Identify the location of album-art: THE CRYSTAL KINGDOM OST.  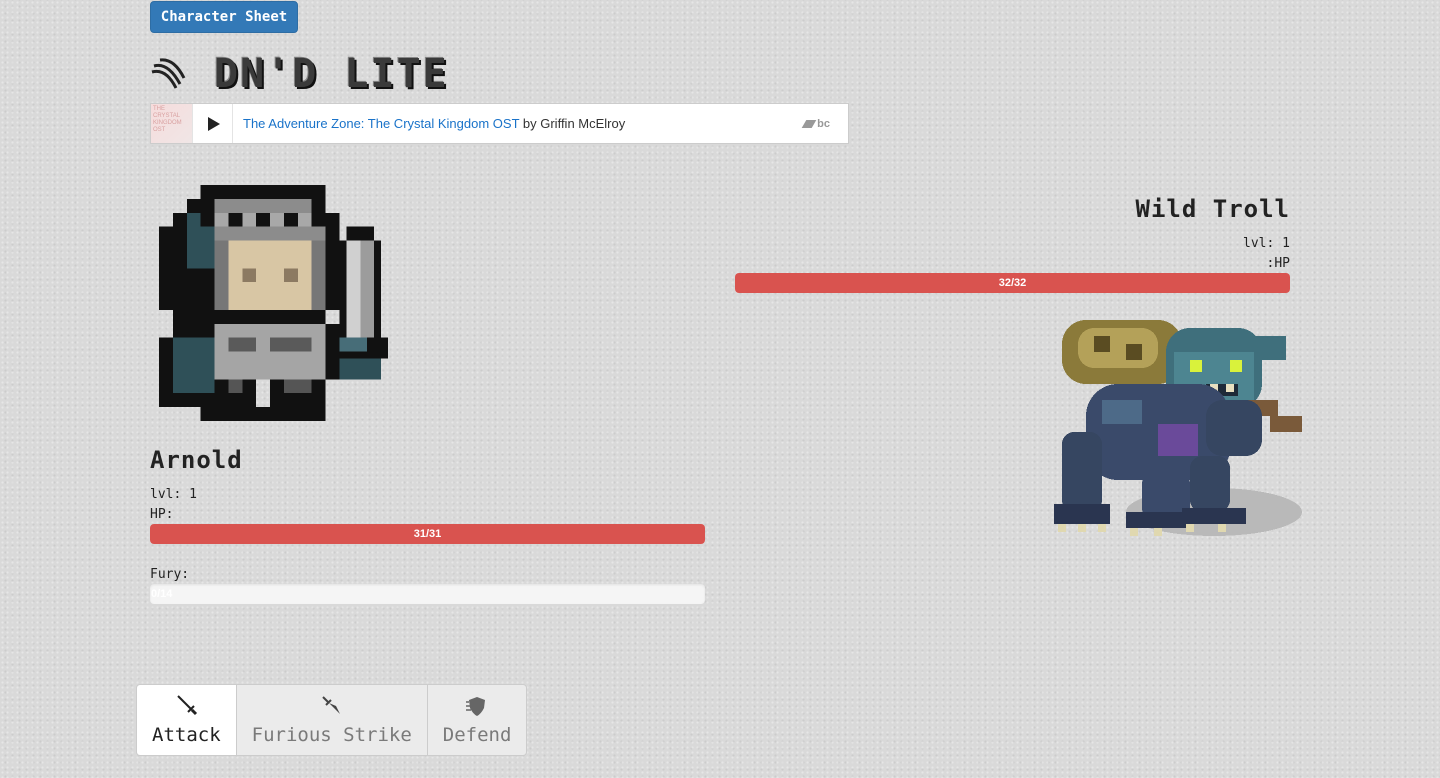
(171, 123).